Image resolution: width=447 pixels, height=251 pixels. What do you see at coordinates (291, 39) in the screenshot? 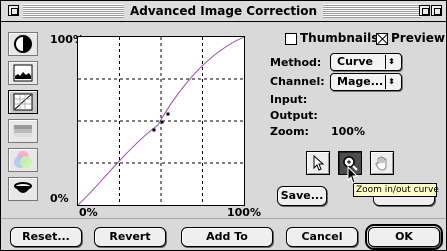
I see `thumbnails-checkbox` at bounding box center [291, 39].